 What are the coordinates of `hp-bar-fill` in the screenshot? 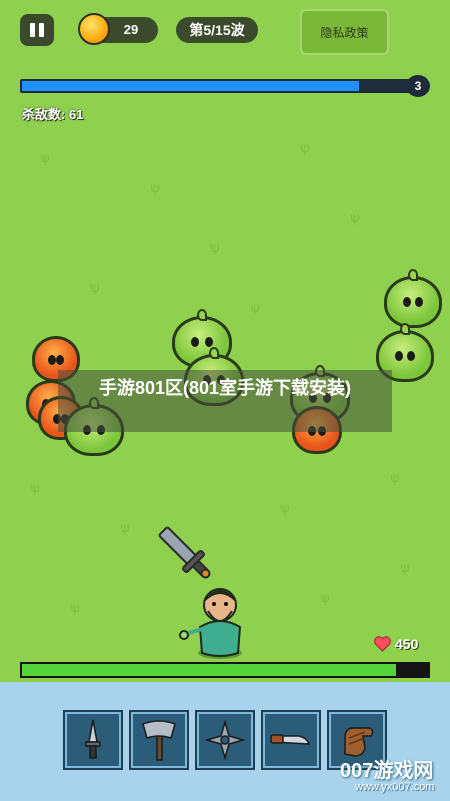 It's located at (209, 670).